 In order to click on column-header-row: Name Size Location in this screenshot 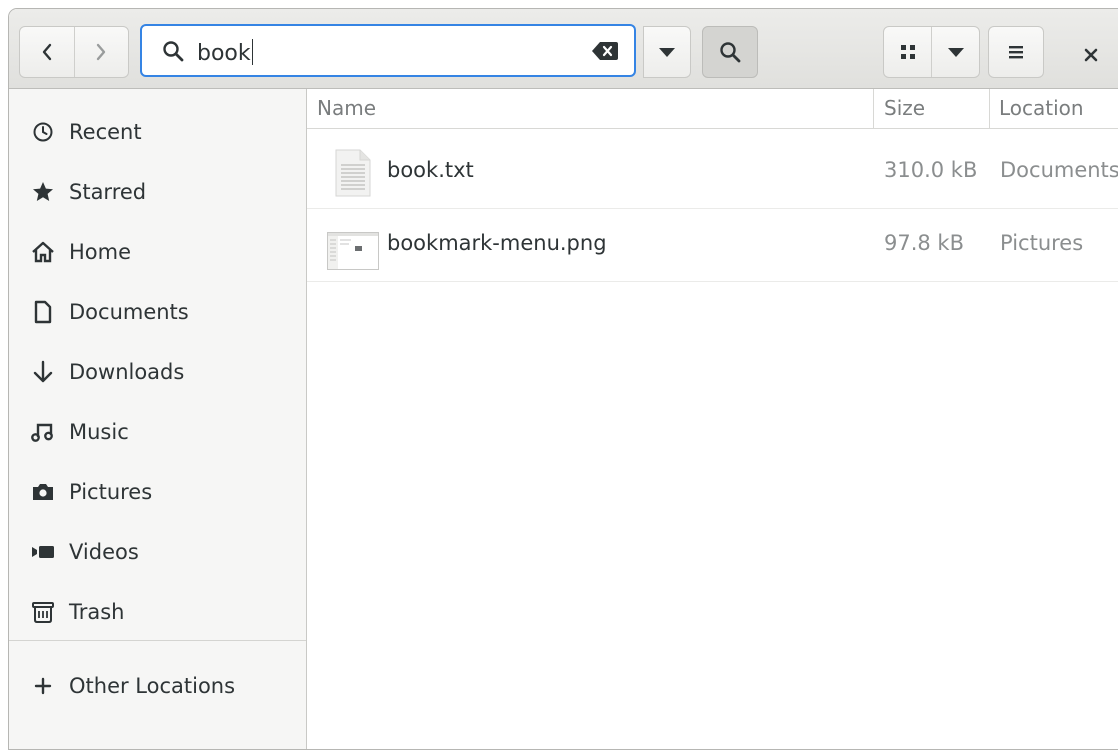, I will do `click(712, 109)`.